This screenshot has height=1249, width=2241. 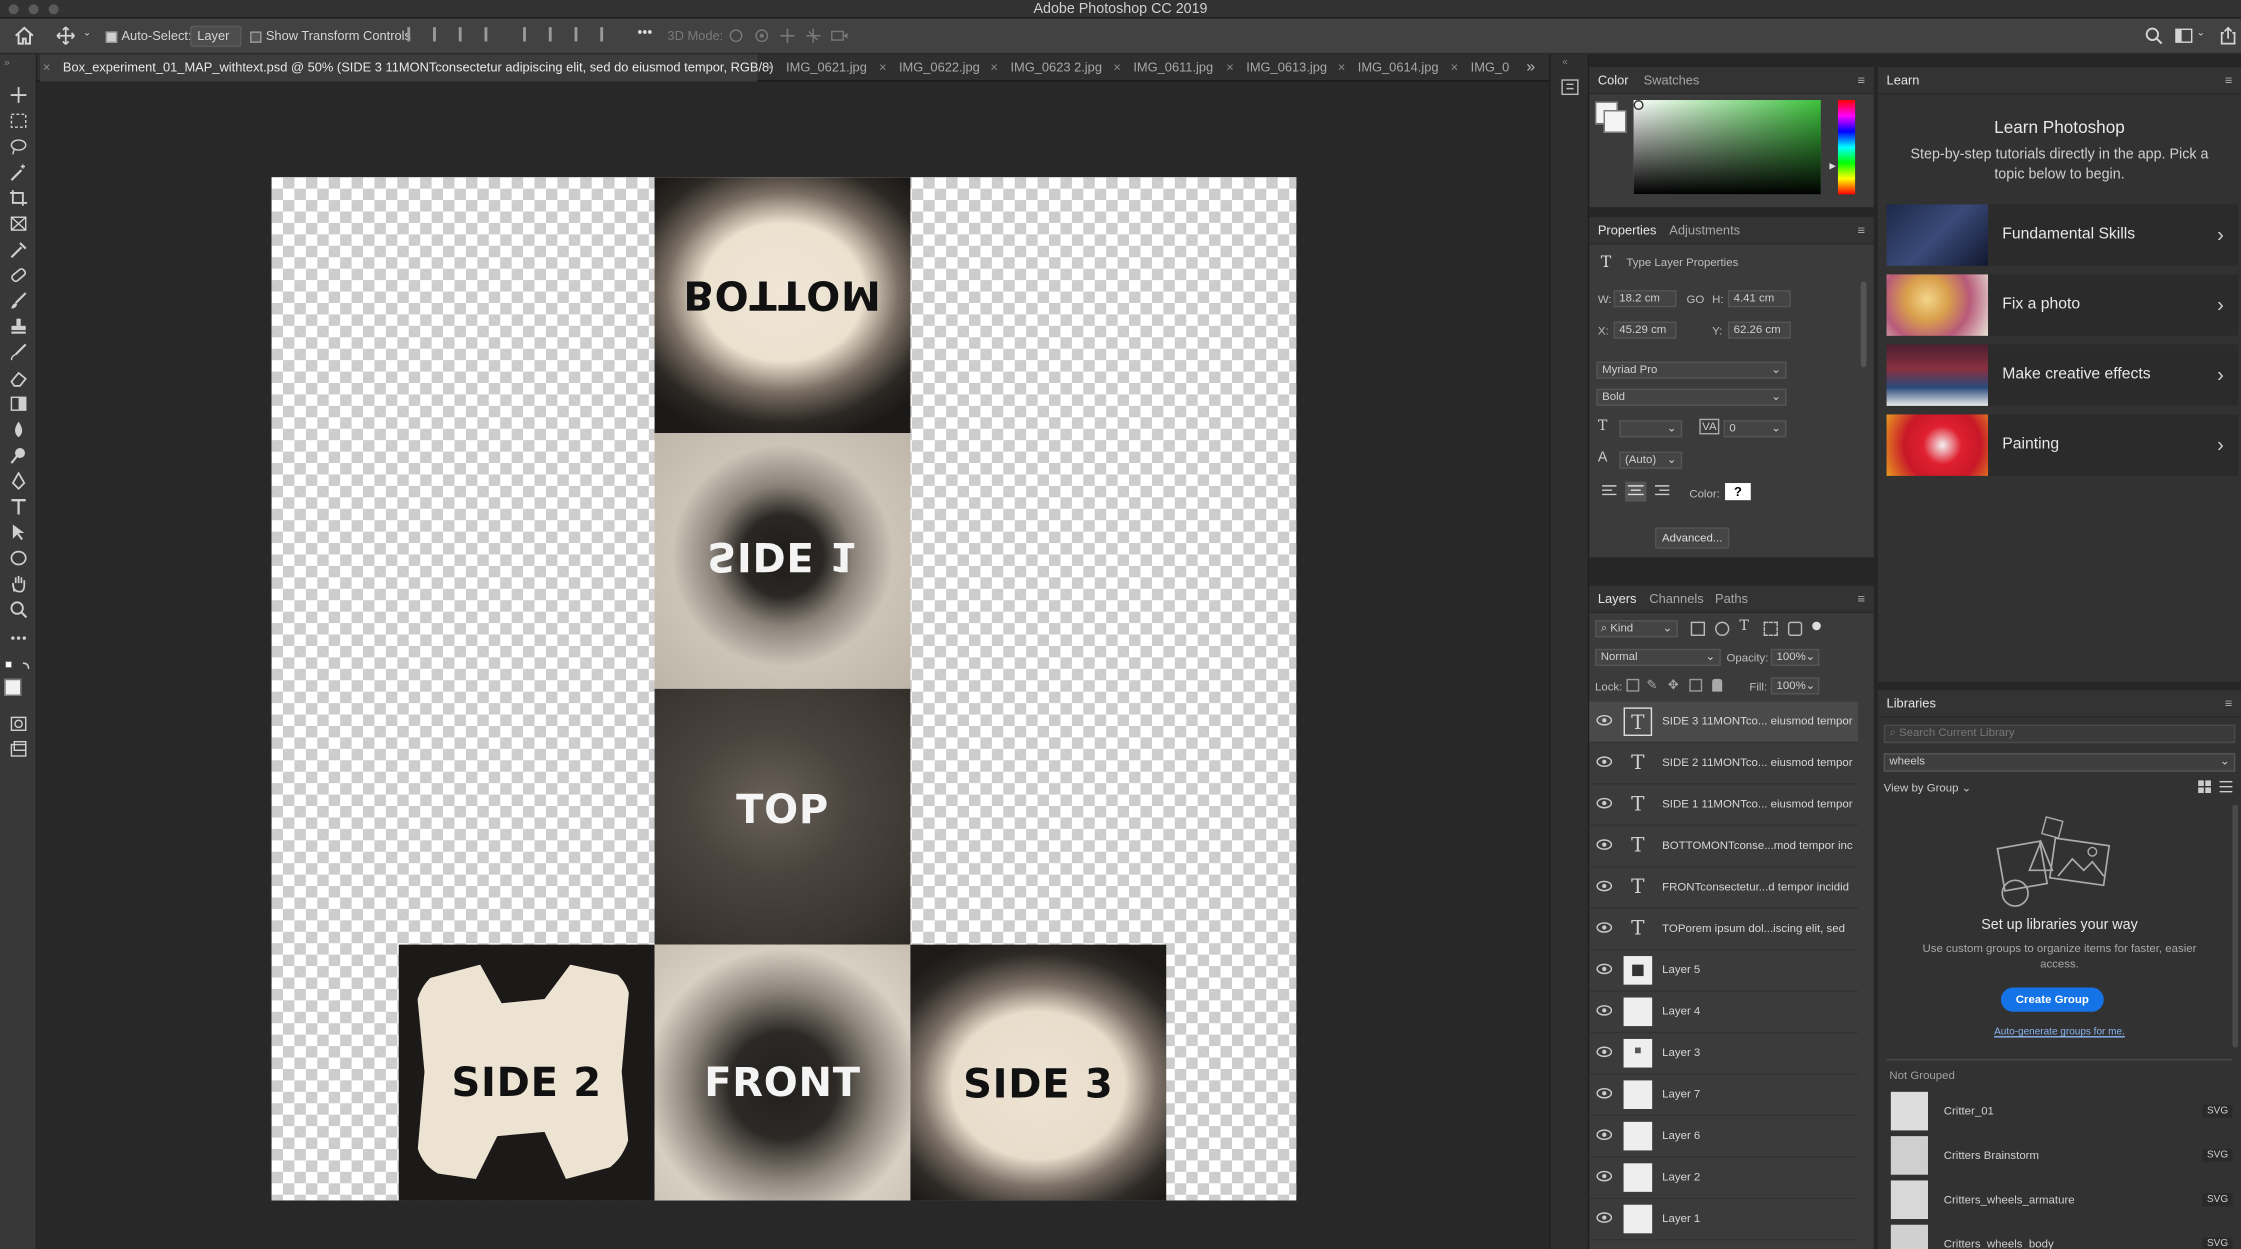 I want to click on blur-tool-icon, so click(x=19, y=429).